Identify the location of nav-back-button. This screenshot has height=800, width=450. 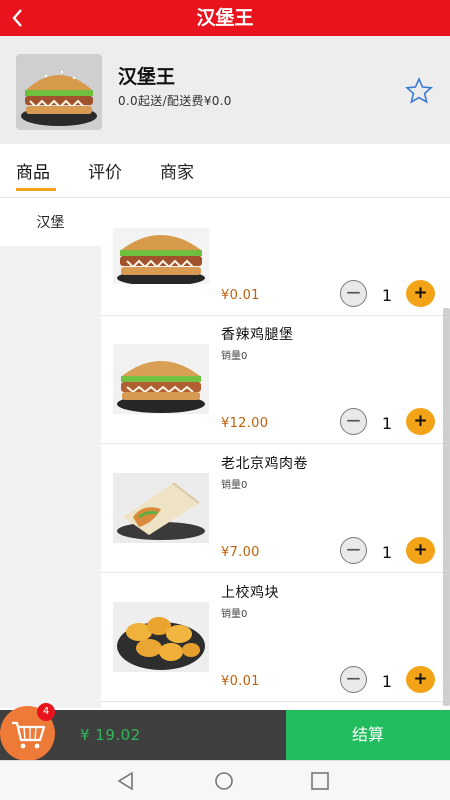
(126, 781).